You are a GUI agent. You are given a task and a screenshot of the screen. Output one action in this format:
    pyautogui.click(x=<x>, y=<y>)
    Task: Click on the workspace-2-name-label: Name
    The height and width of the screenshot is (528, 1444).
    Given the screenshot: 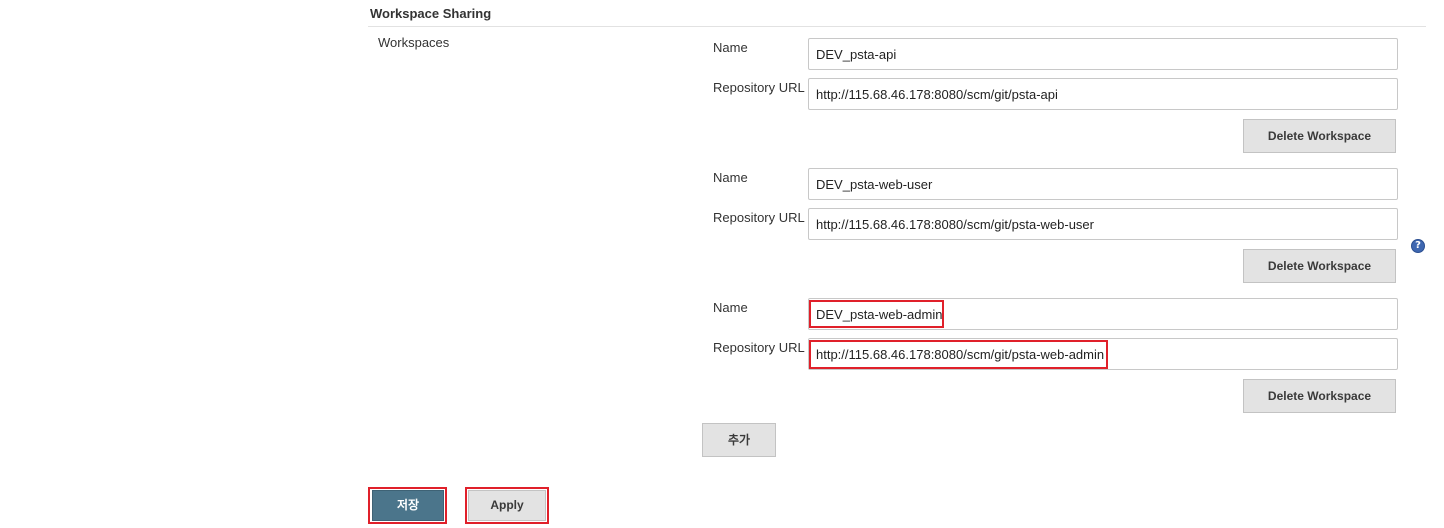 What is the action you would take?
    pyautogui.click(x=730, y=177)
    